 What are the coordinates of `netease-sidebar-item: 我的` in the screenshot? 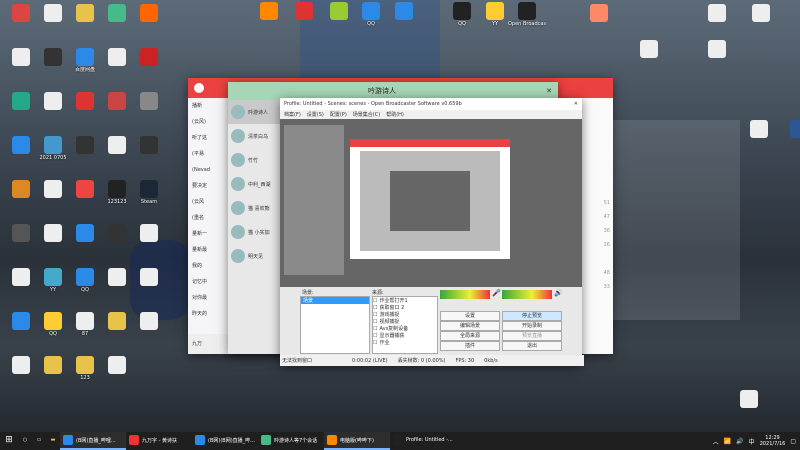 It's located at (209, 266).